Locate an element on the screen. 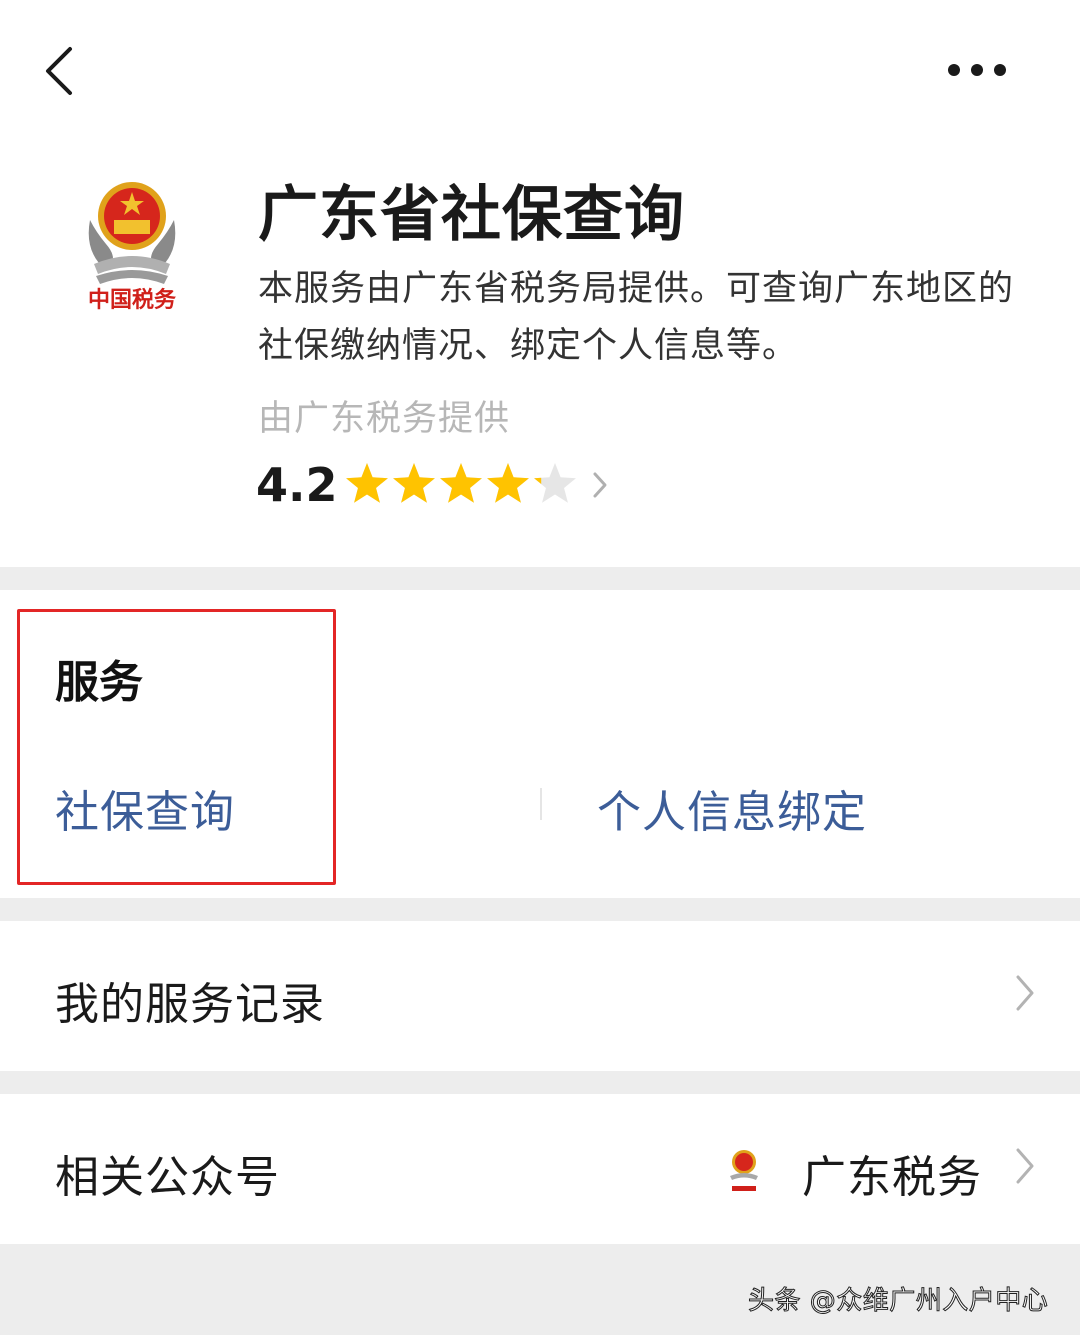 The width and height of the screenshot is (1080, 1335). rating-stars is located at coordinates (461, 483).